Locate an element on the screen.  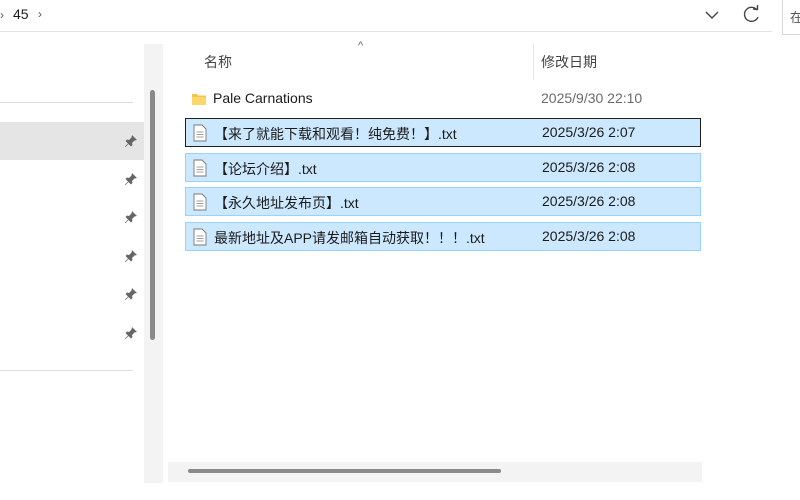
sort-ascending-icon: ^ is located at coordinates (361, 46).